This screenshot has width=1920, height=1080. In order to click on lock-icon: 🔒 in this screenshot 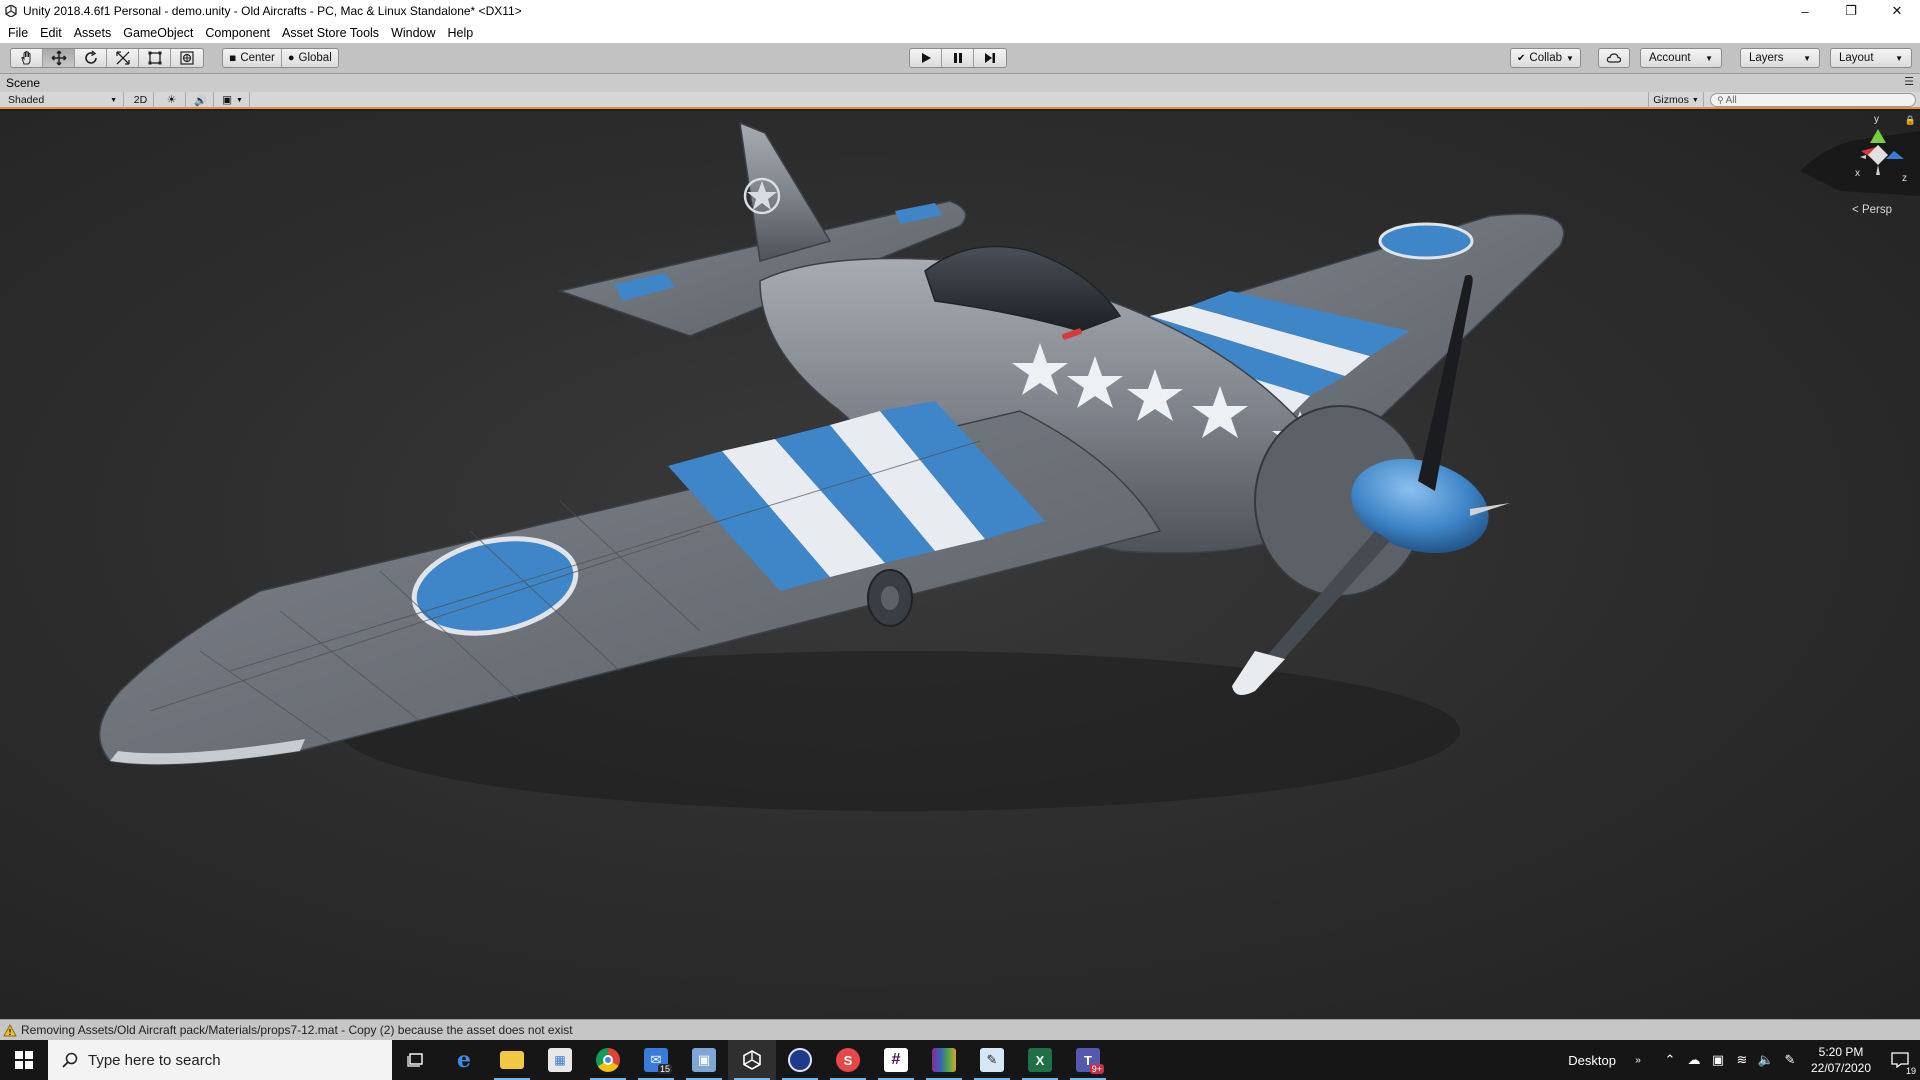, I will do `click(1910, 120)`.